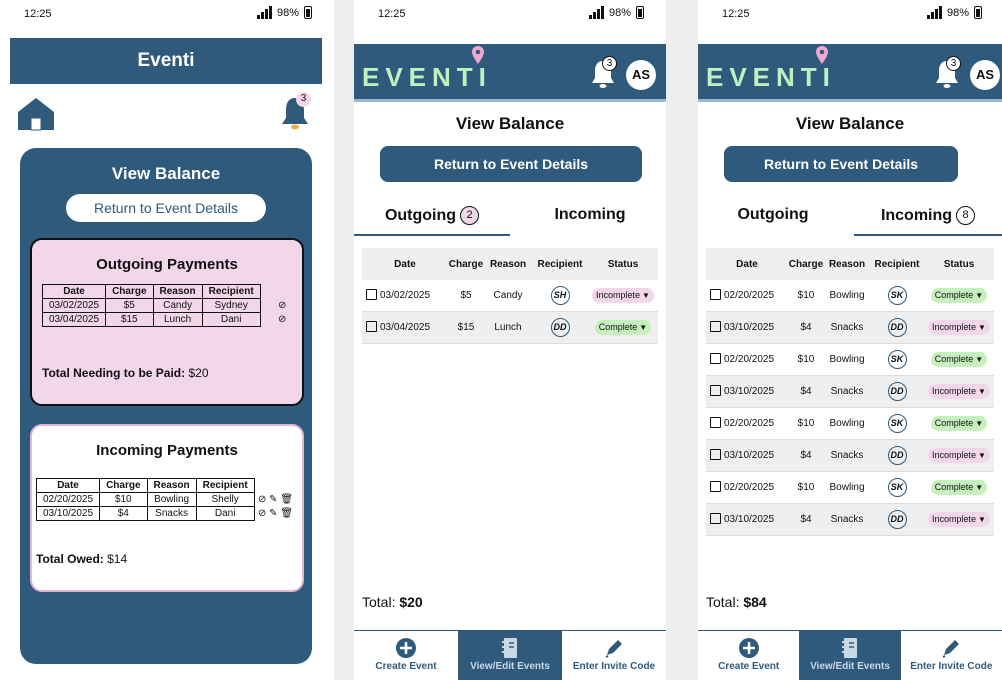 Image resolution: width=1002 pixels, height=680 pixels. I want to click on total-label: Total:, so click(723, 602).